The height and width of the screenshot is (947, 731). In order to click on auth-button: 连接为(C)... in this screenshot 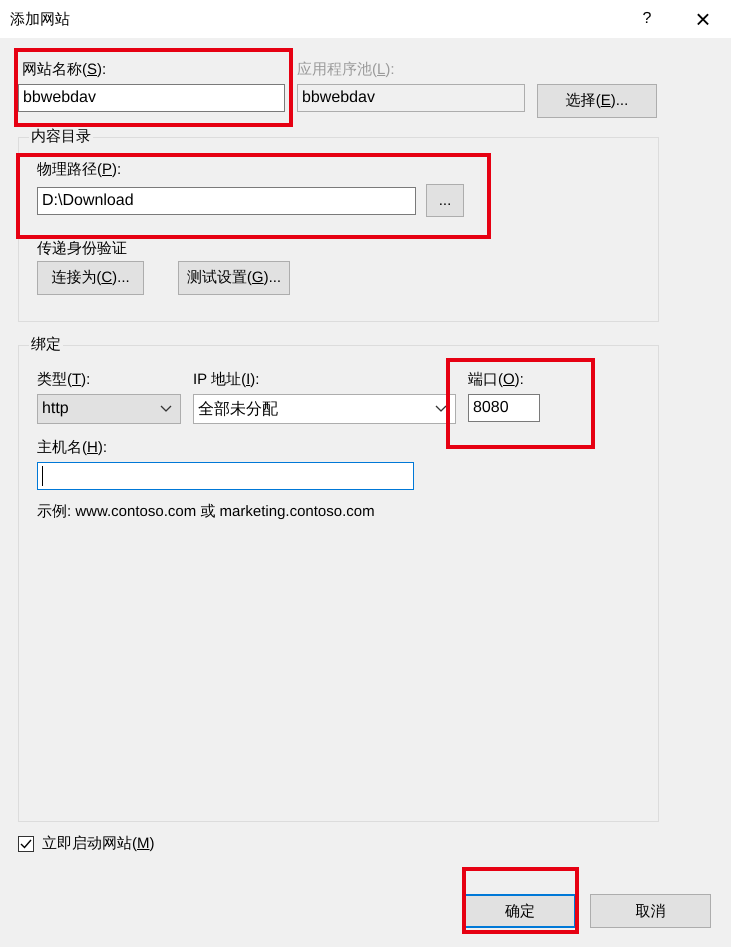, I will do `click(90, 278)`.